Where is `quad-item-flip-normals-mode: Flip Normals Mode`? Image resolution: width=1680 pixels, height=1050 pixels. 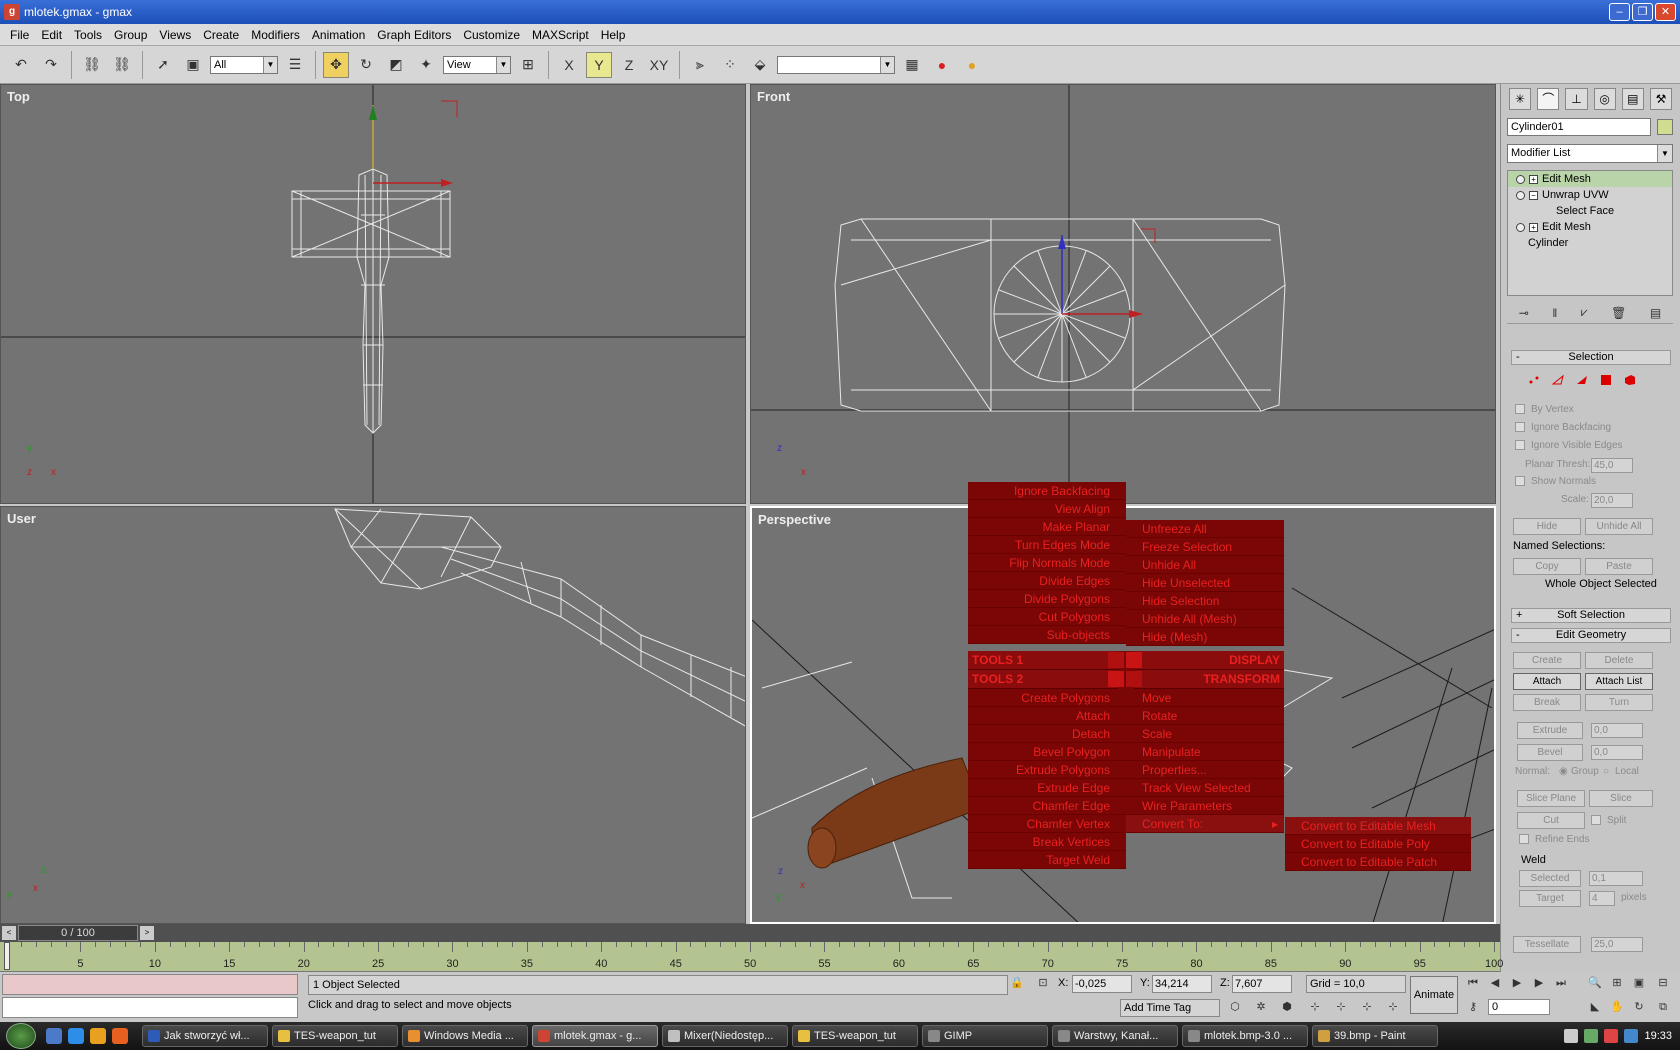 quad-item-flip-normals-mode: Flip Normals Mode is located at coordinates (1047, 563).